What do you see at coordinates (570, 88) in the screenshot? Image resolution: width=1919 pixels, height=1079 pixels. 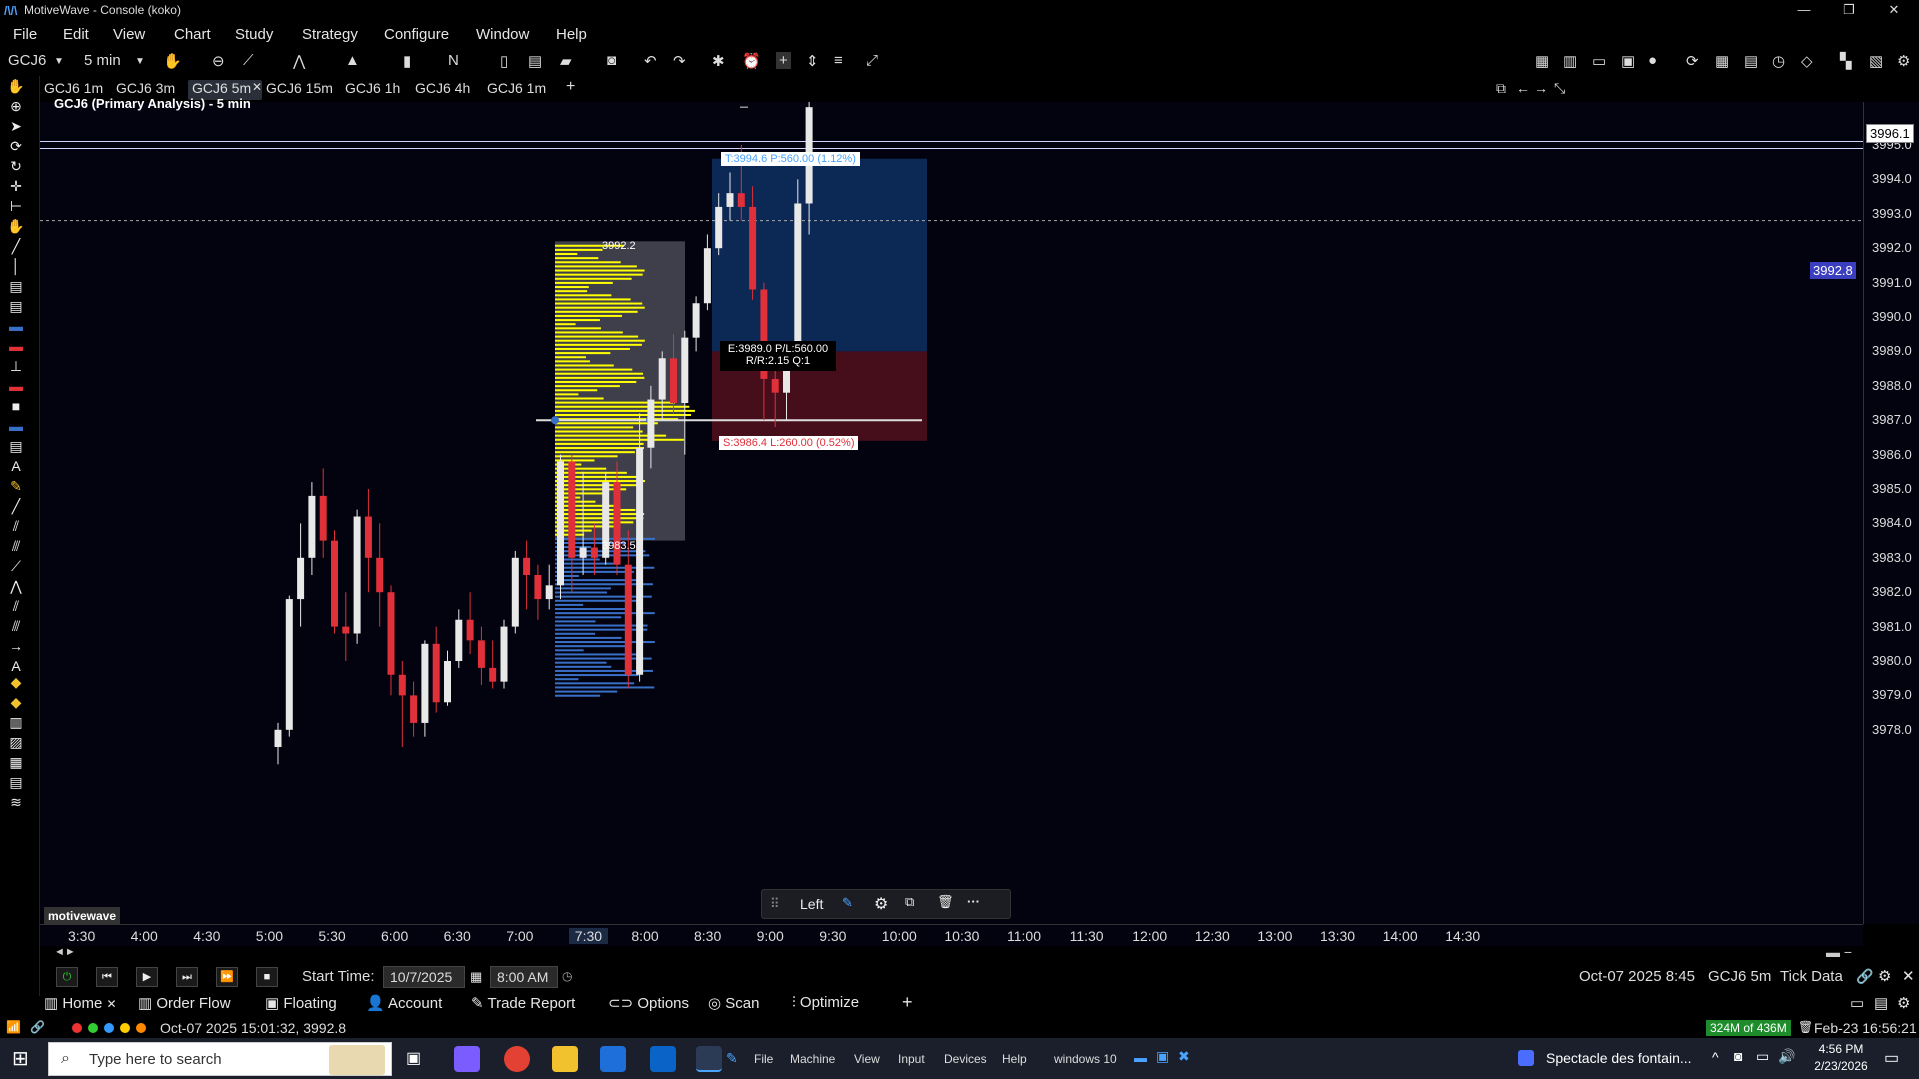 I see `add-tab-button: +` at bounding box center [570, 88].